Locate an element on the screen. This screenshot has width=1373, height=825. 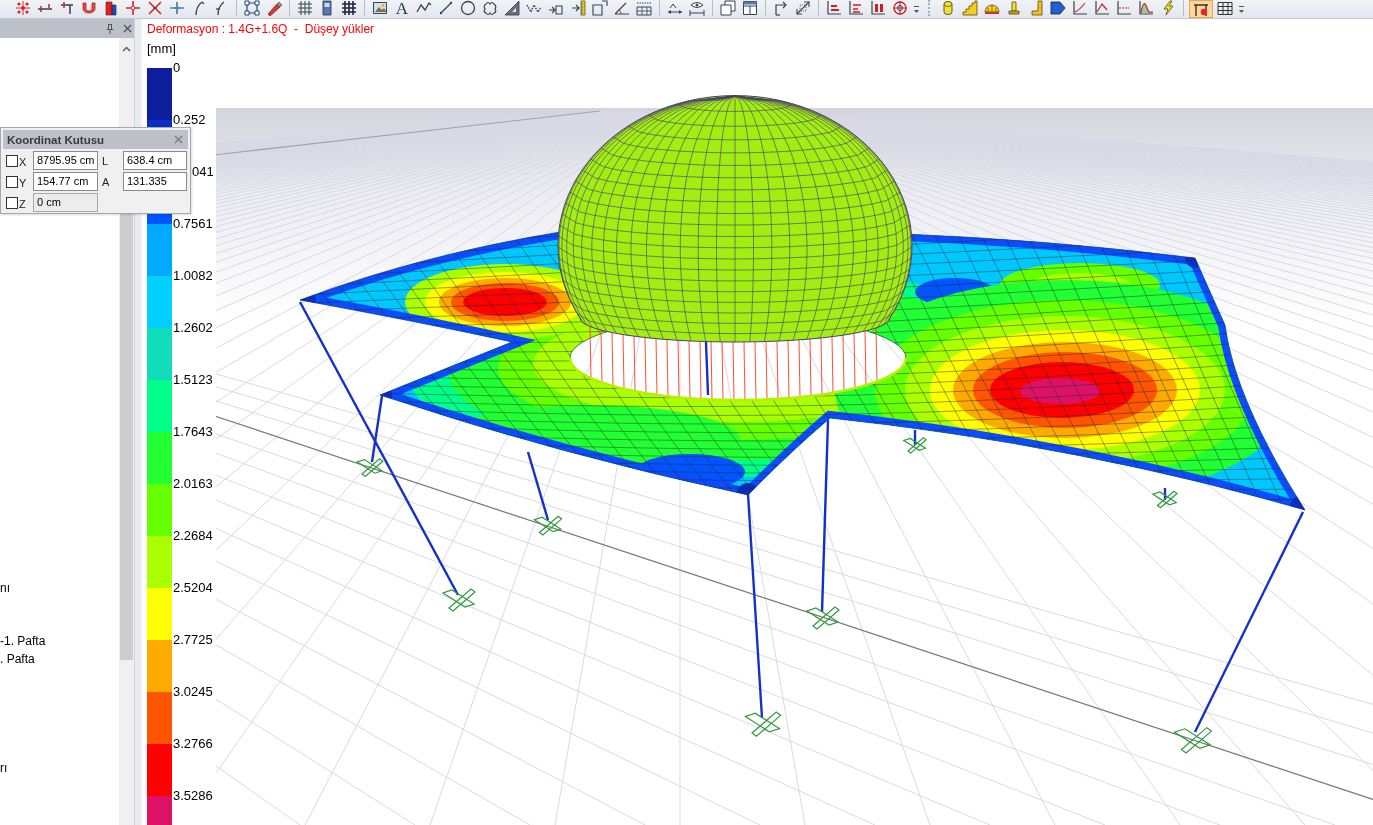
column-icon is located at coordinates (111, 8).